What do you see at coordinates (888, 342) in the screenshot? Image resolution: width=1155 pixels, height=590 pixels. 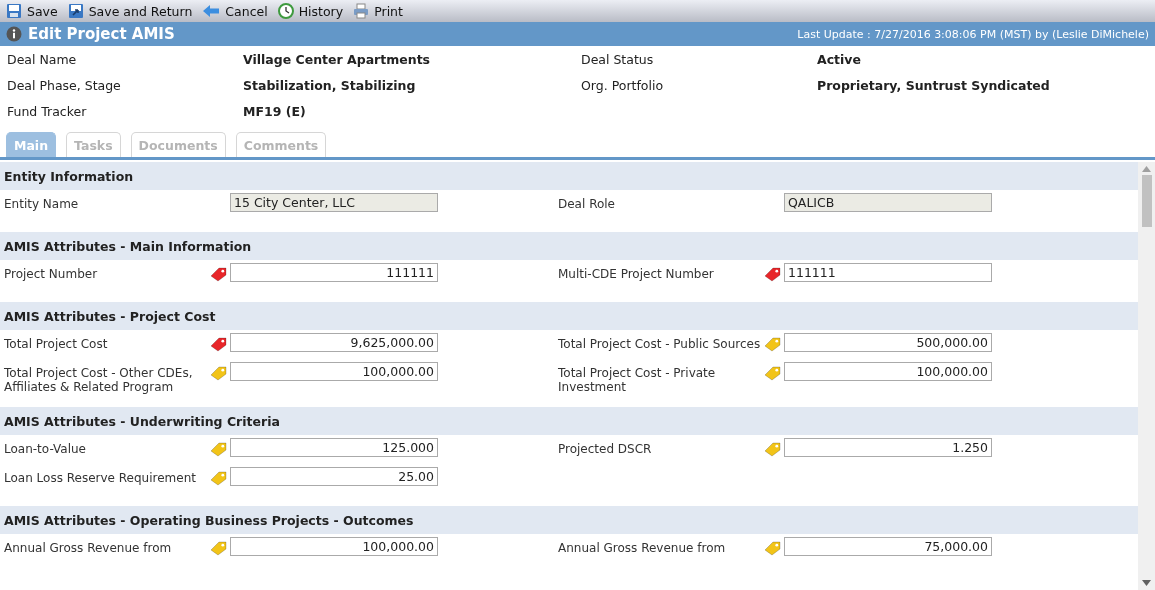 I see `input-field: 500,000.00` at bounding box center [888, 342].